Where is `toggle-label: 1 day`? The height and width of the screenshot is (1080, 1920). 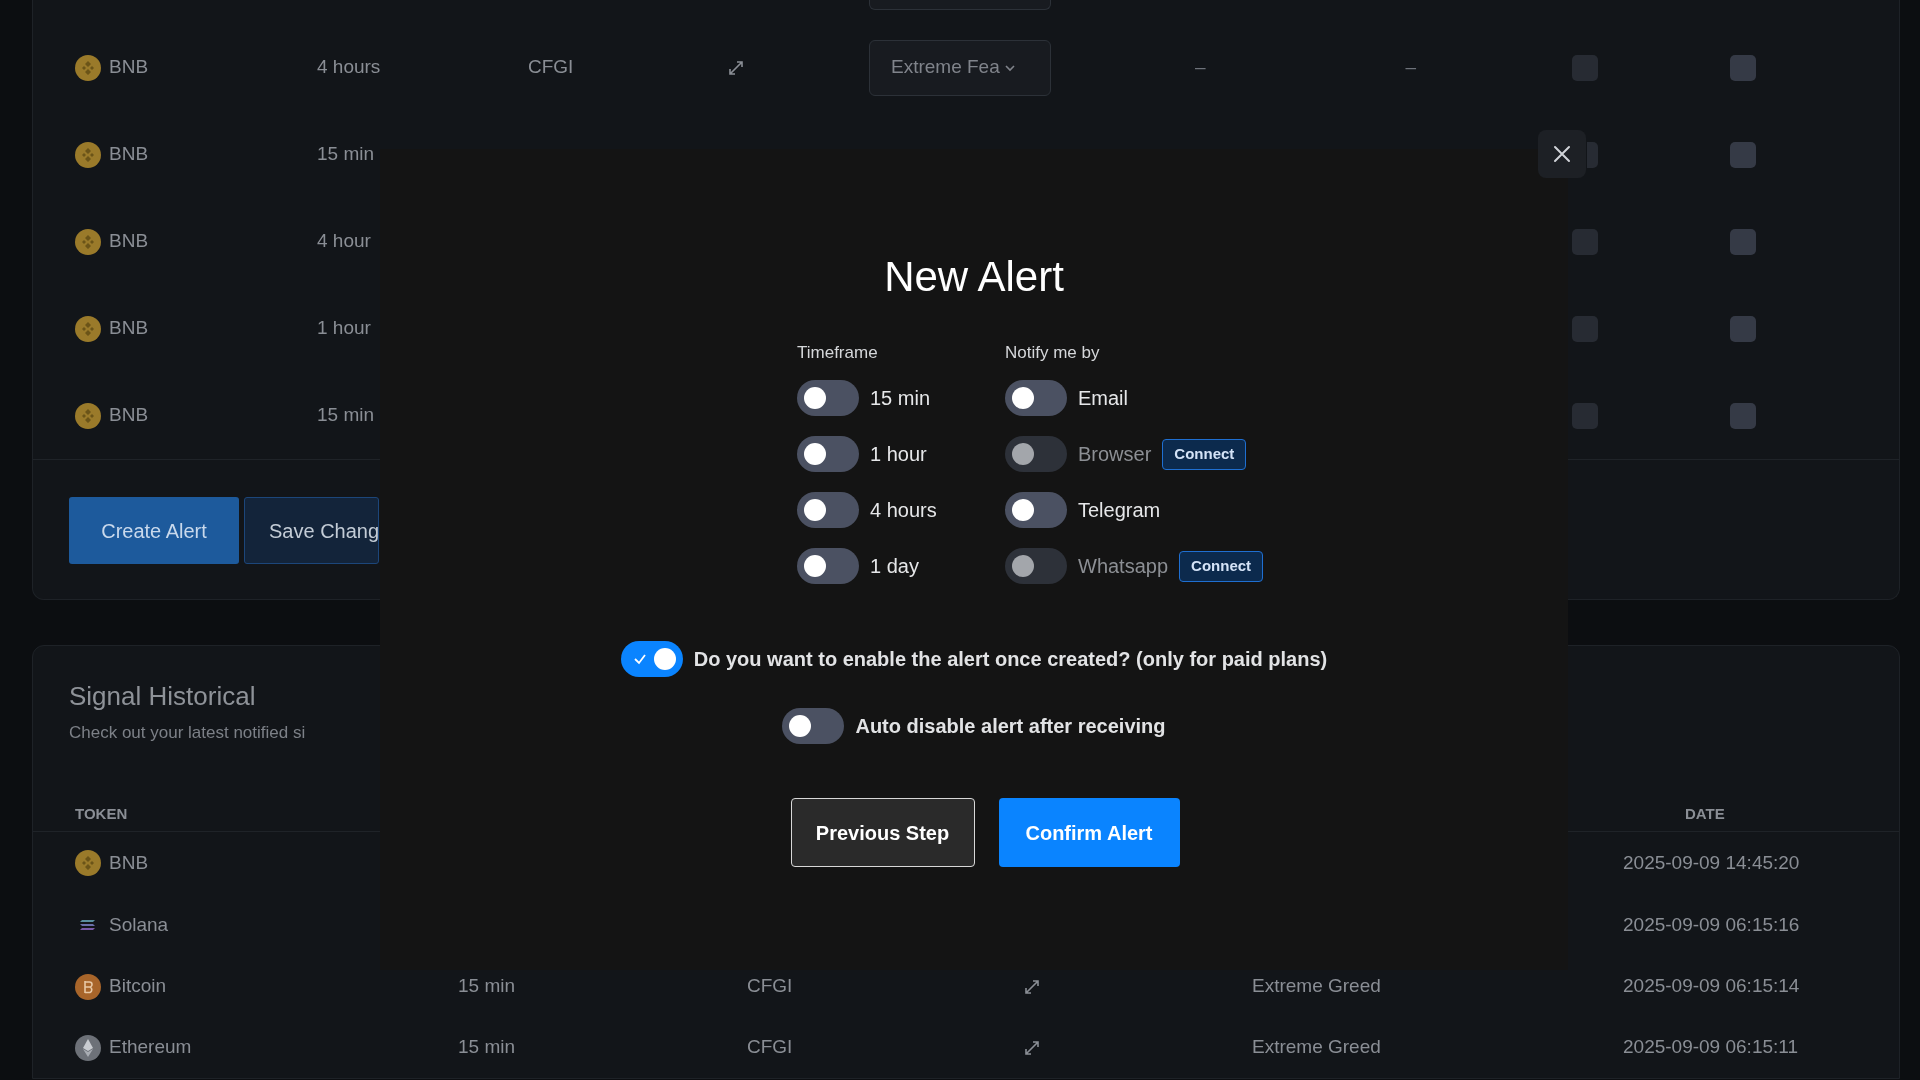
toggle-label: 1 day is located at coordinates (894, 566).